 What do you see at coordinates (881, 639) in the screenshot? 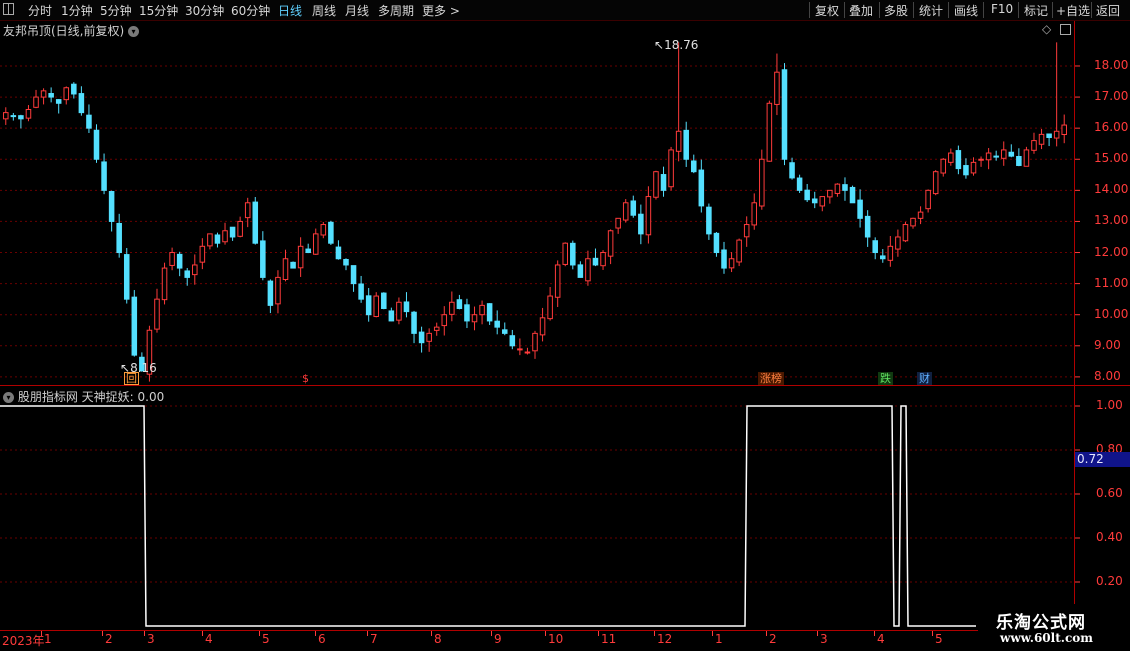
I see `time-axis-label: 4` at bounding box center [881, 639].